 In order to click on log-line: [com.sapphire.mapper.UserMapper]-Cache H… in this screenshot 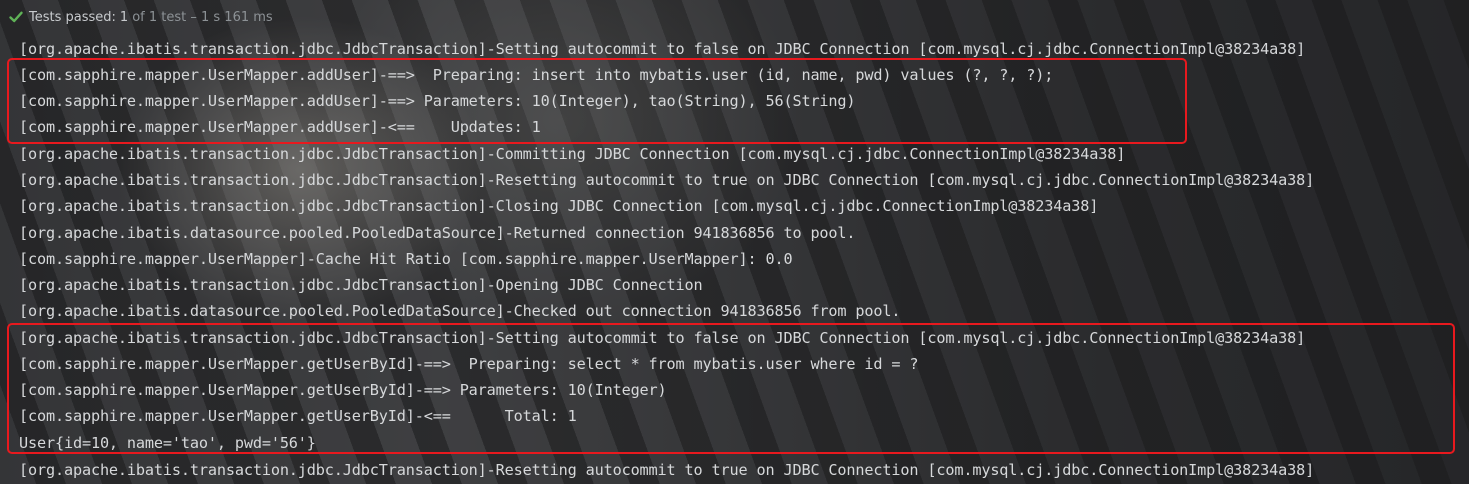, I will do `click(406, 259)`.